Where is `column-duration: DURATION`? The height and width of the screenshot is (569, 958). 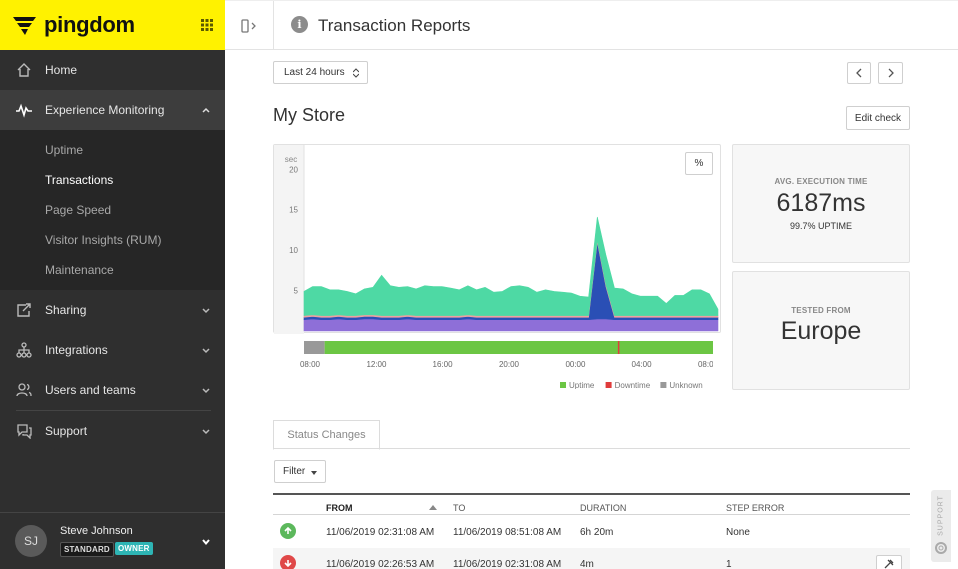 column-duration: DURATION is located at coordinates (603, 508).